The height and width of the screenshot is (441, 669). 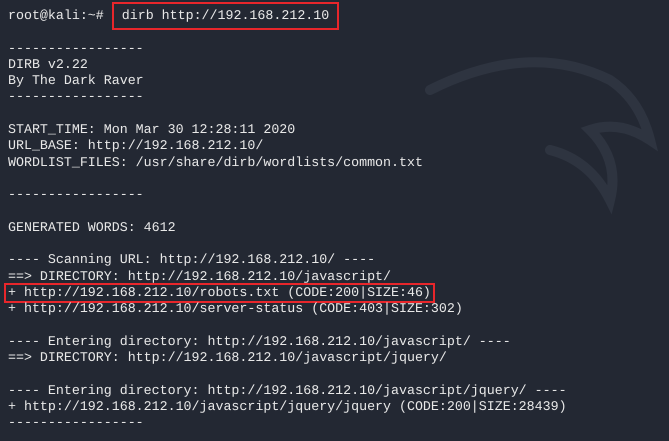 What do you see at coordinates (200, 277) in the screenshot?
I see `output-line: ==> DIRECTORY: http://192.168.212.10/javascript/` at bounding box center [200, 277].